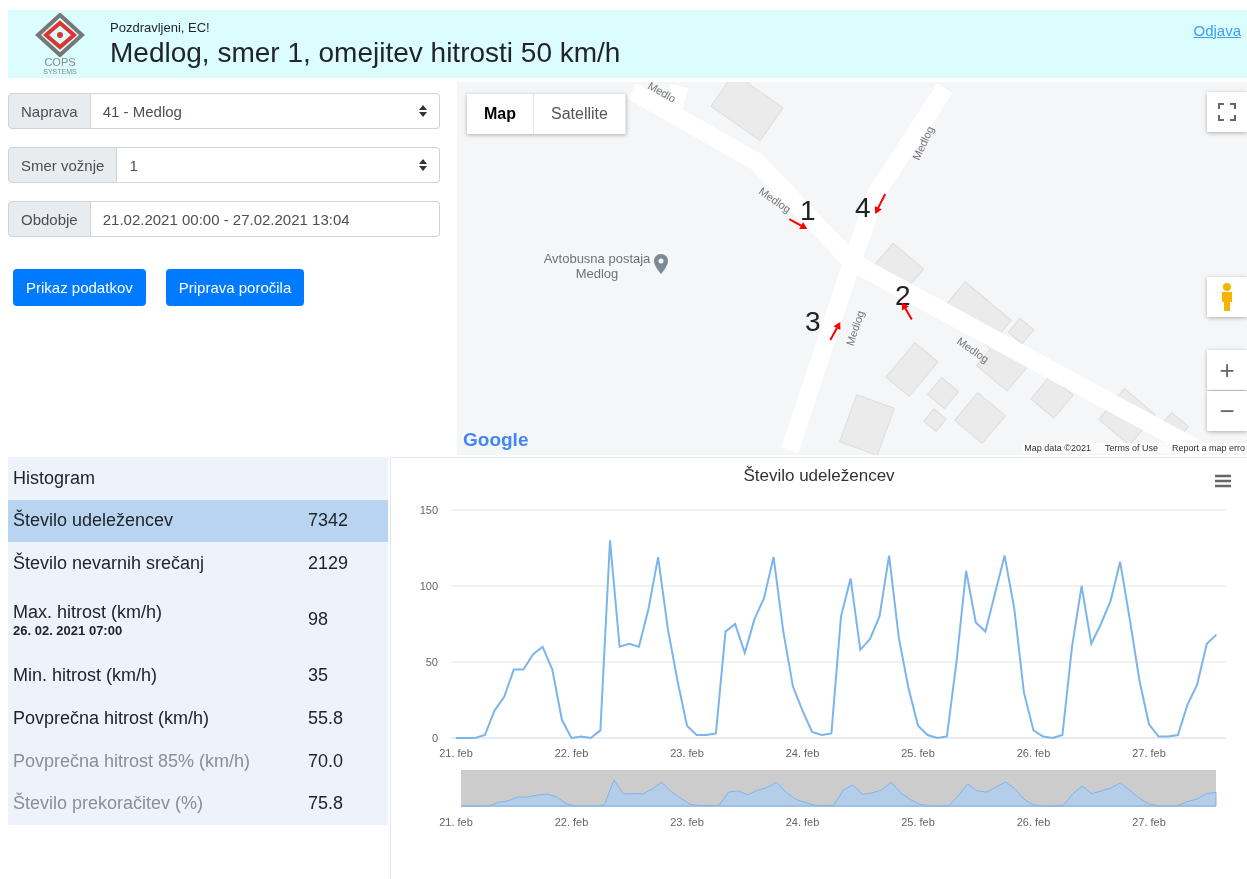 The image size is (1247, 879). What do you see at coordinates (60, 62) in the screenshot?
I see `logo-text: COPS` at bounding box center [60, 62].